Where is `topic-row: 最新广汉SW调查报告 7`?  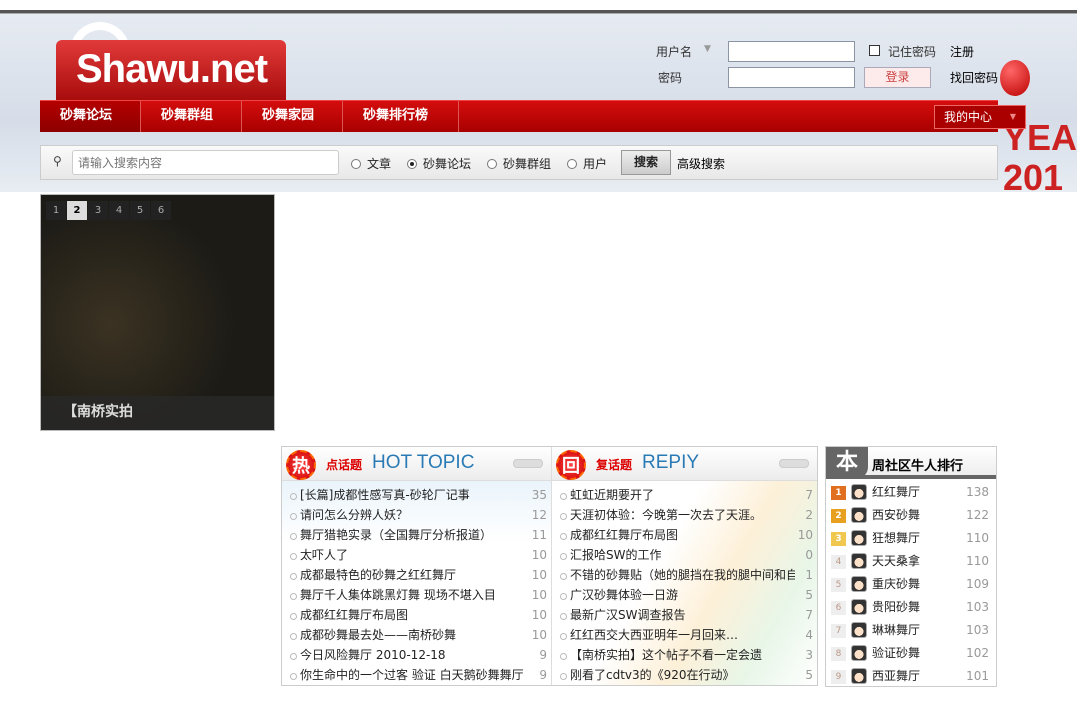 topic-row: 最新广汉SW调查报告 7 is located at coordinates (684, 615).